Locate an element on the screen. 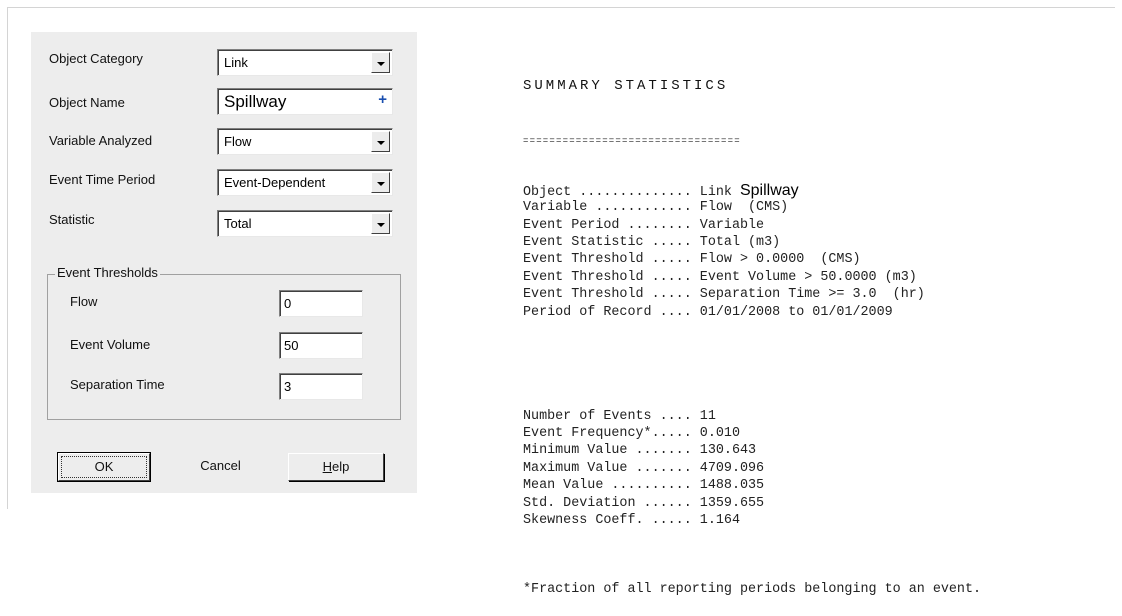  summary-row-value: 01/01/2008 to 01/01/2009 is located at coordinates (796, 312).